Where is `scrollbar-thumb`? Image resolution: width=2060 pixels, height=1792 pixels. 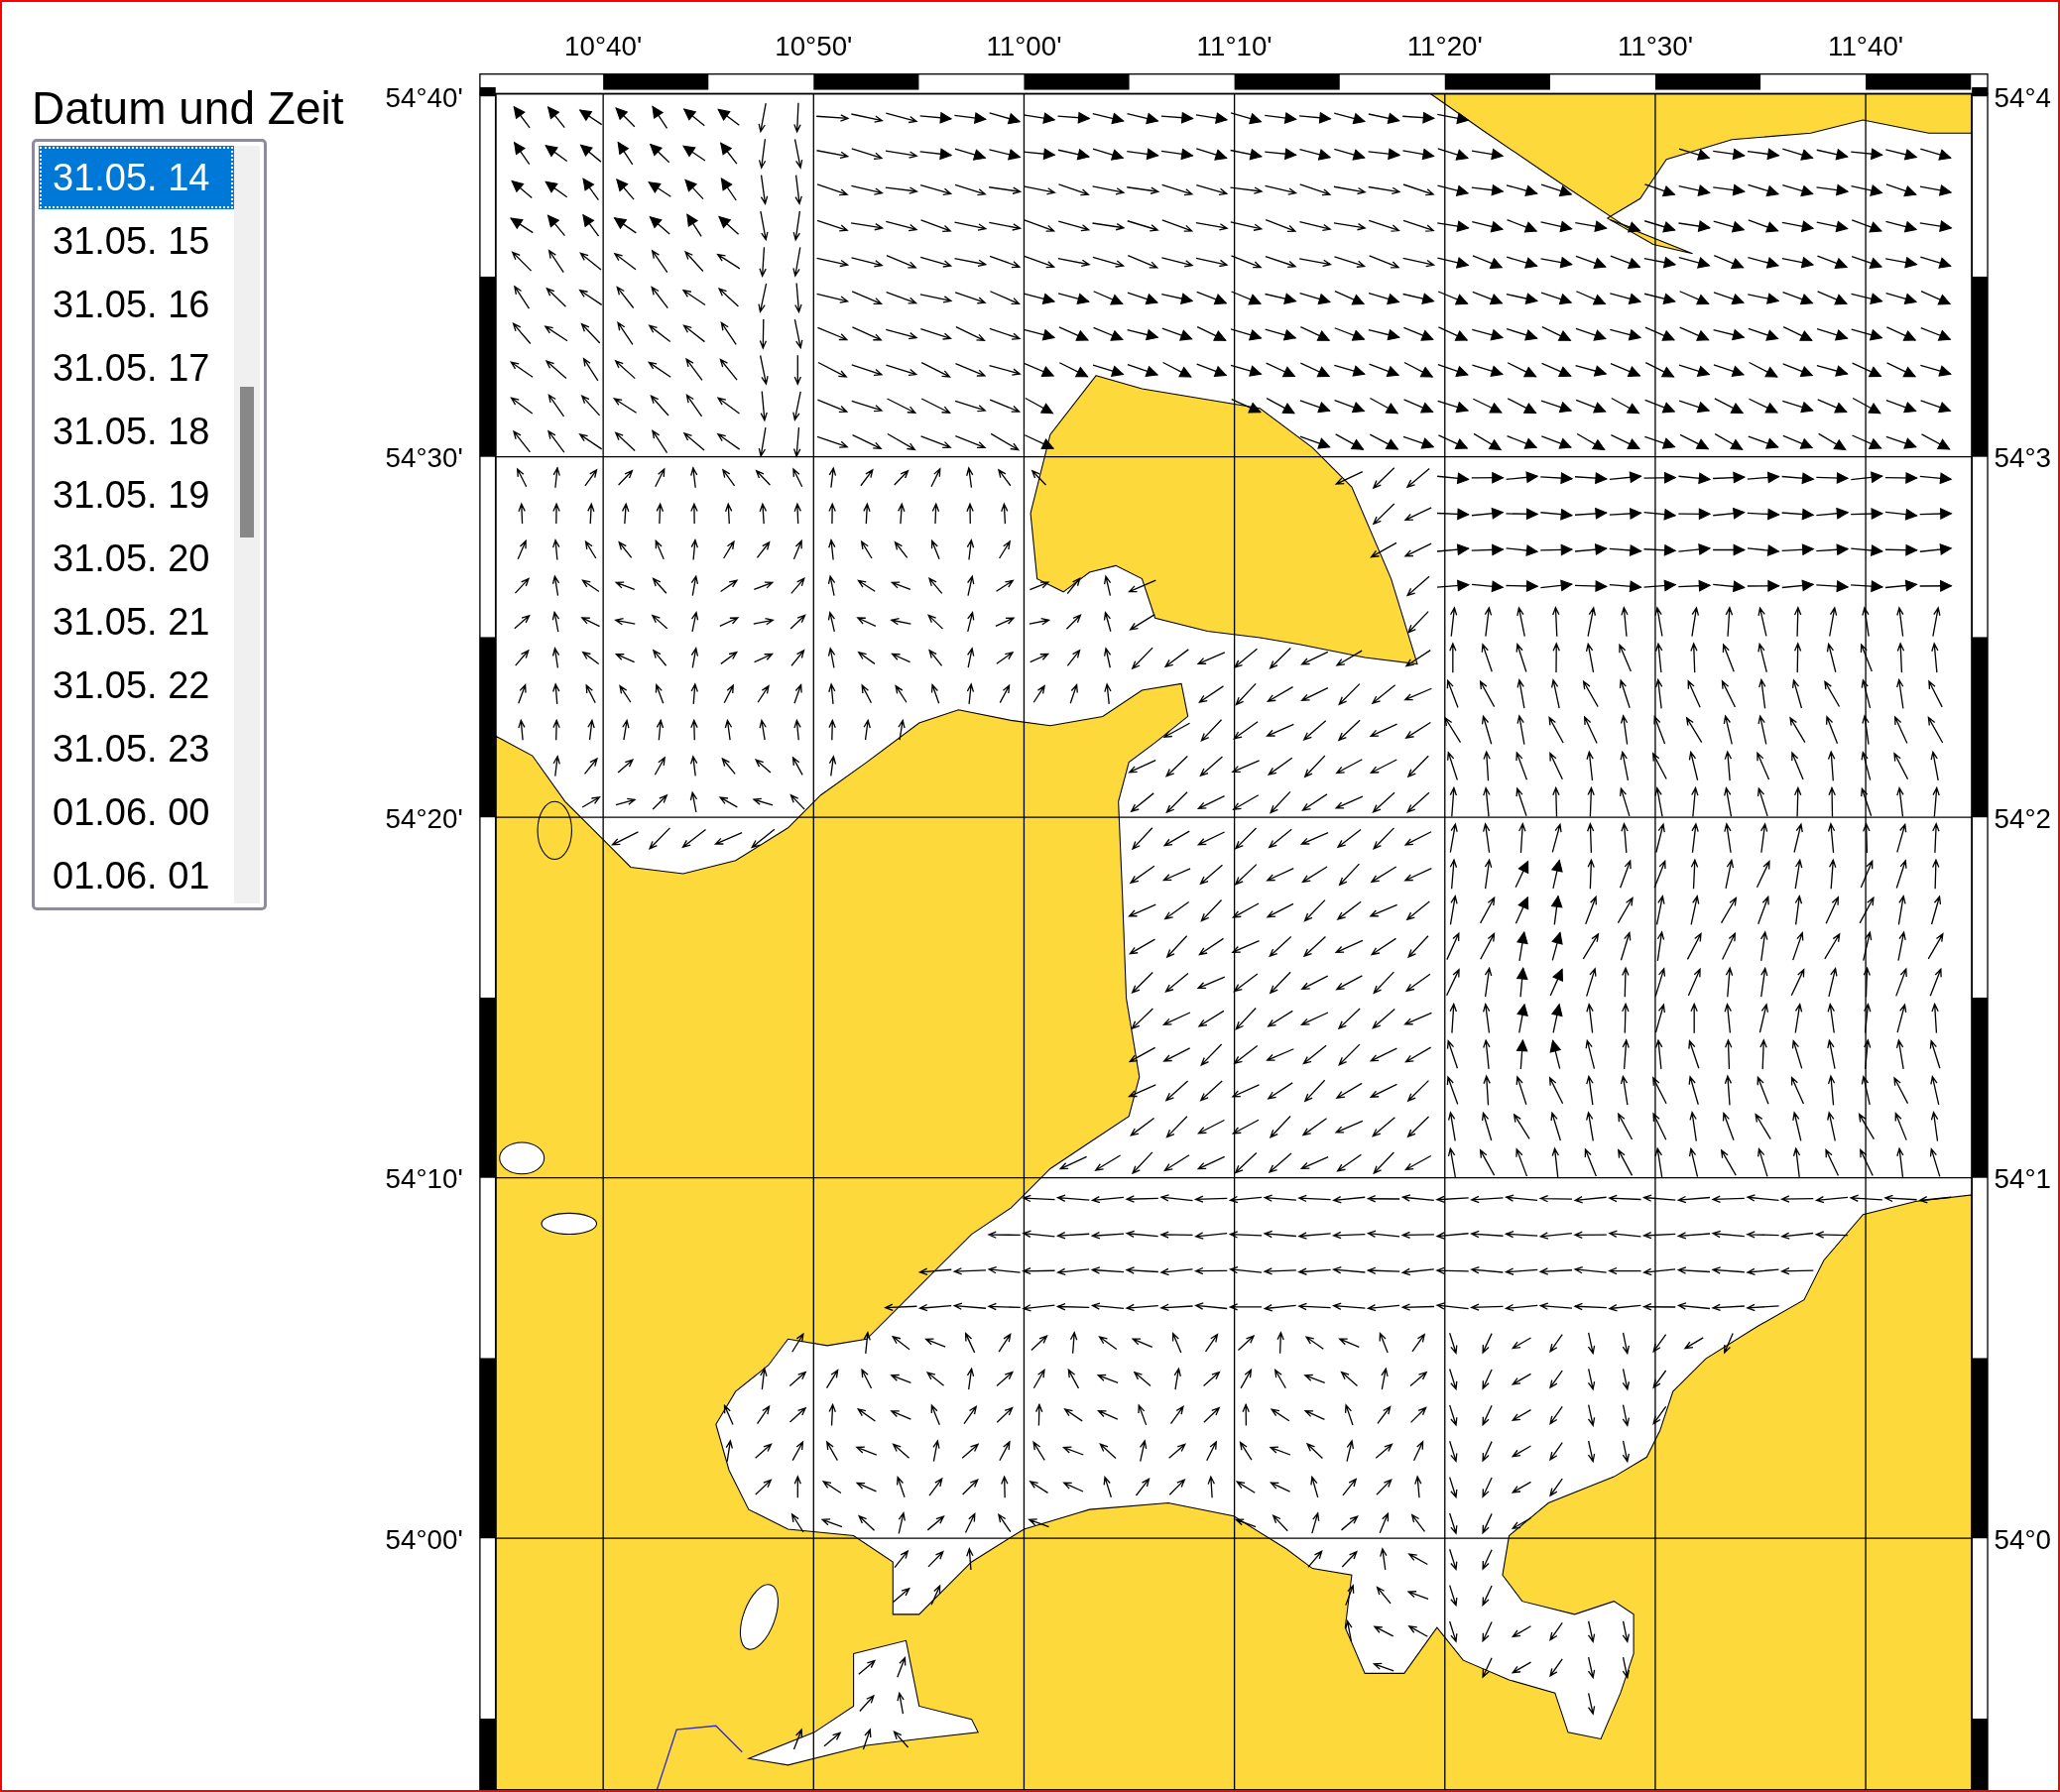 scrollbar-thumb is located at coordinates (247, 463).